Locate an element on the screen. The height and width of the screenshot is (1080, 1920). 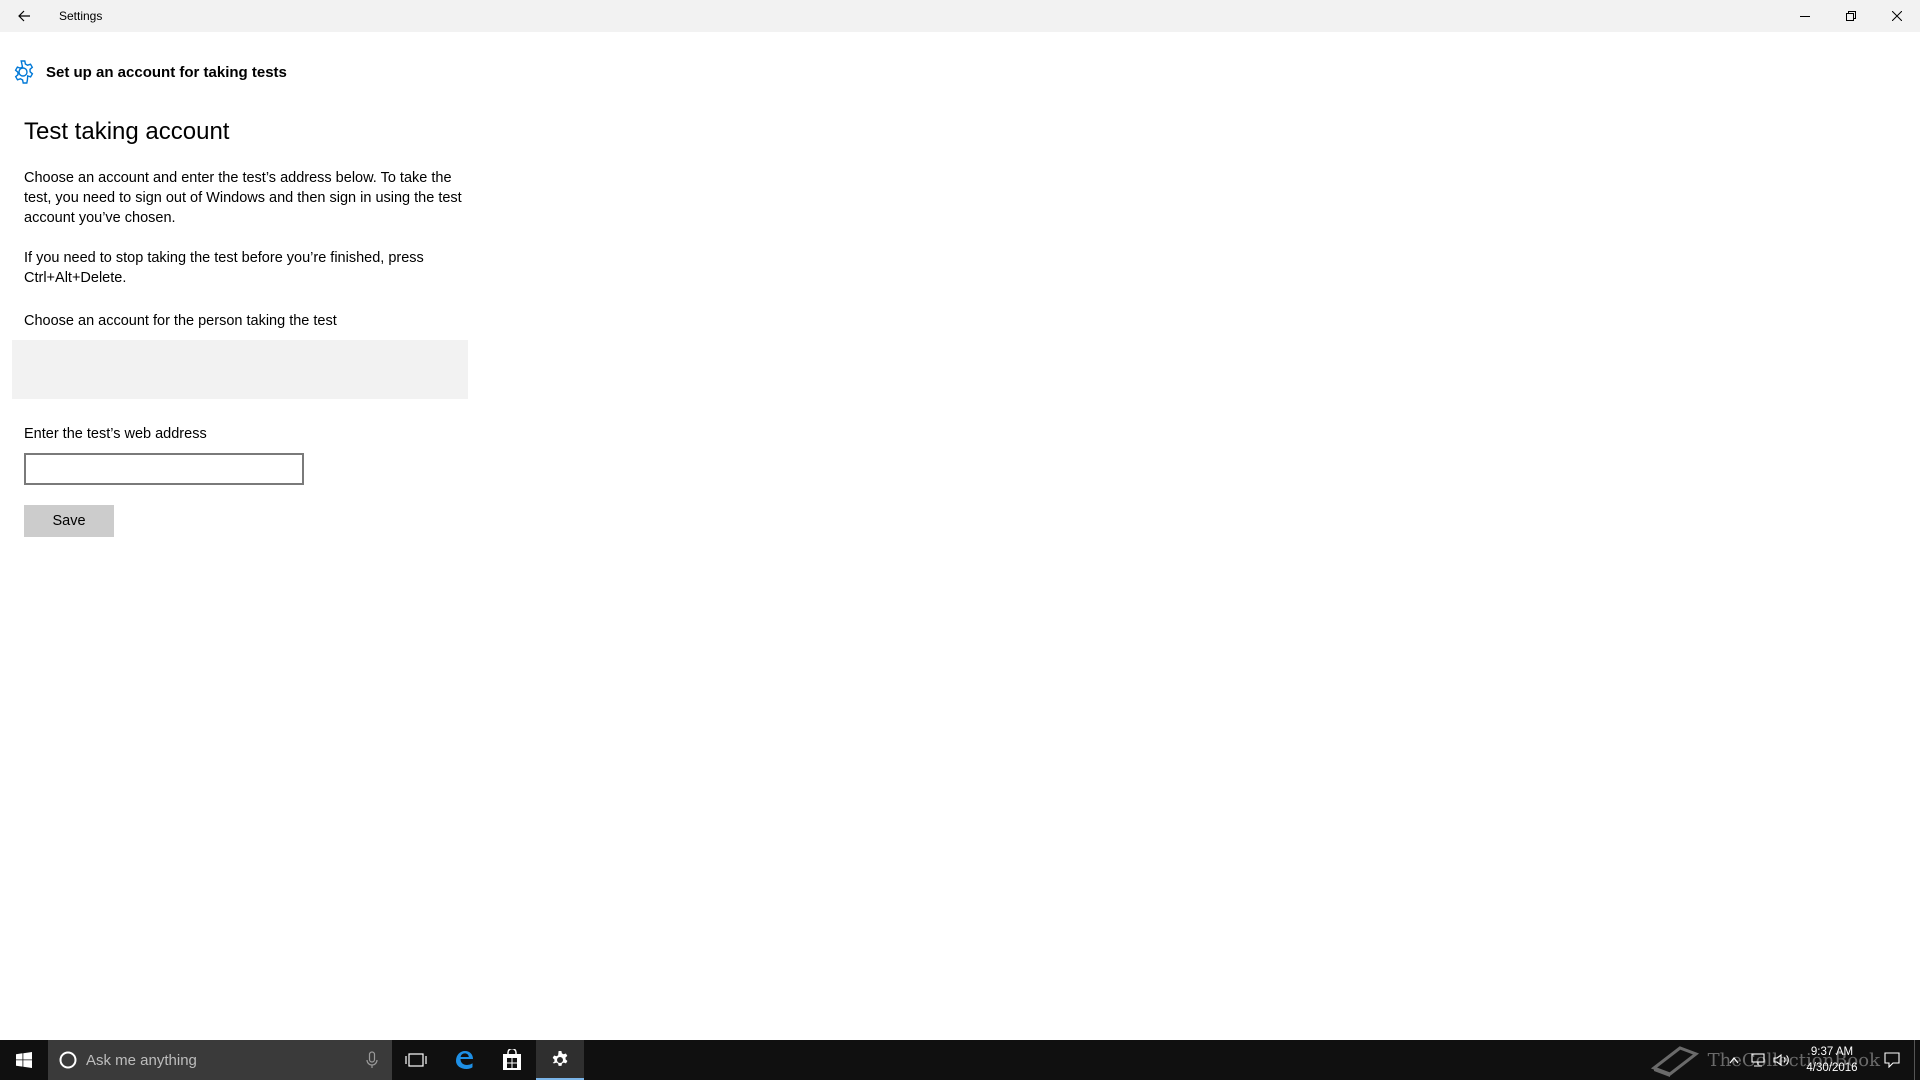
system-tray: 9:37 AM 4/30/2016 is located at coordinates (1821, 1060).